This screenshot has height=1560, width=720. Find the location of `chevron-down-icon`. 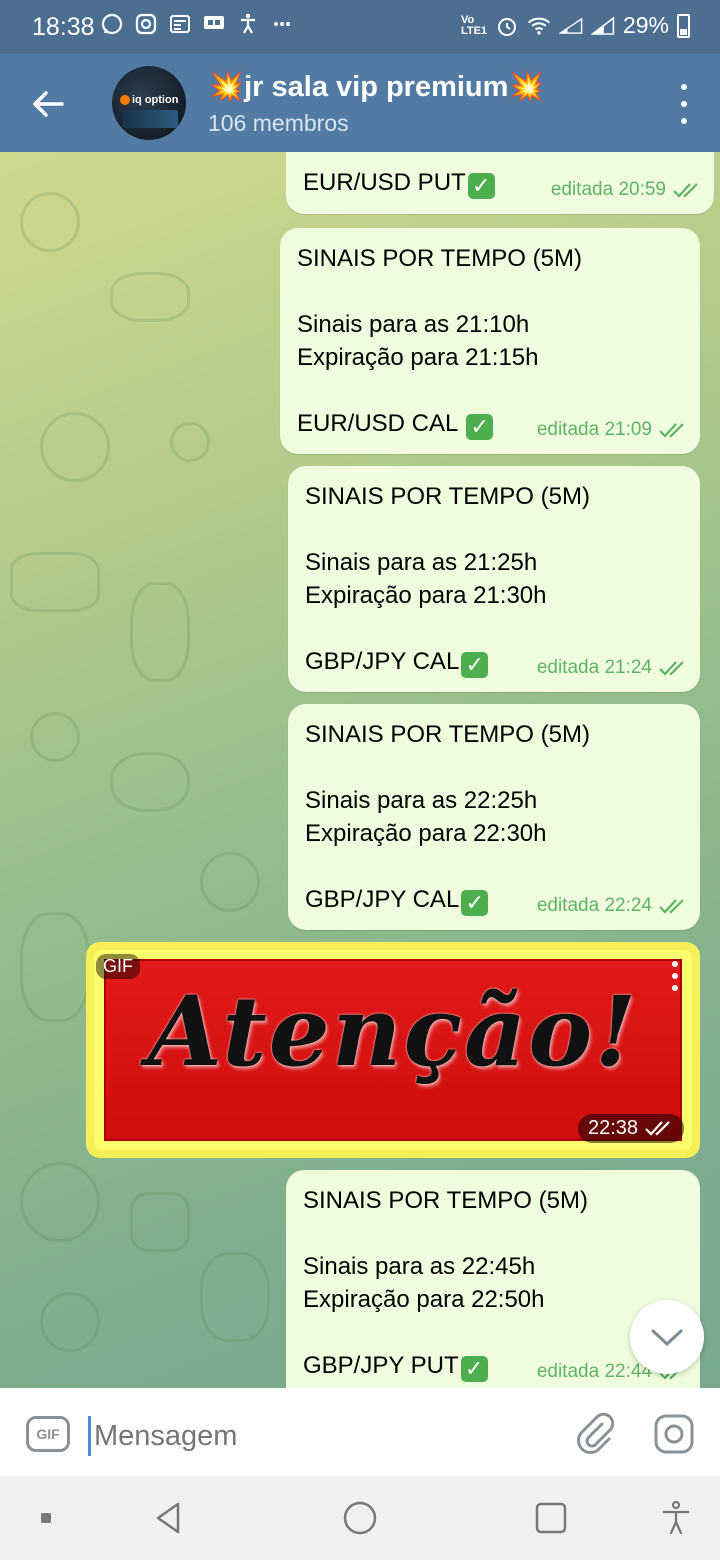

chevron-down-icon is located at coordinates (667, 1338).